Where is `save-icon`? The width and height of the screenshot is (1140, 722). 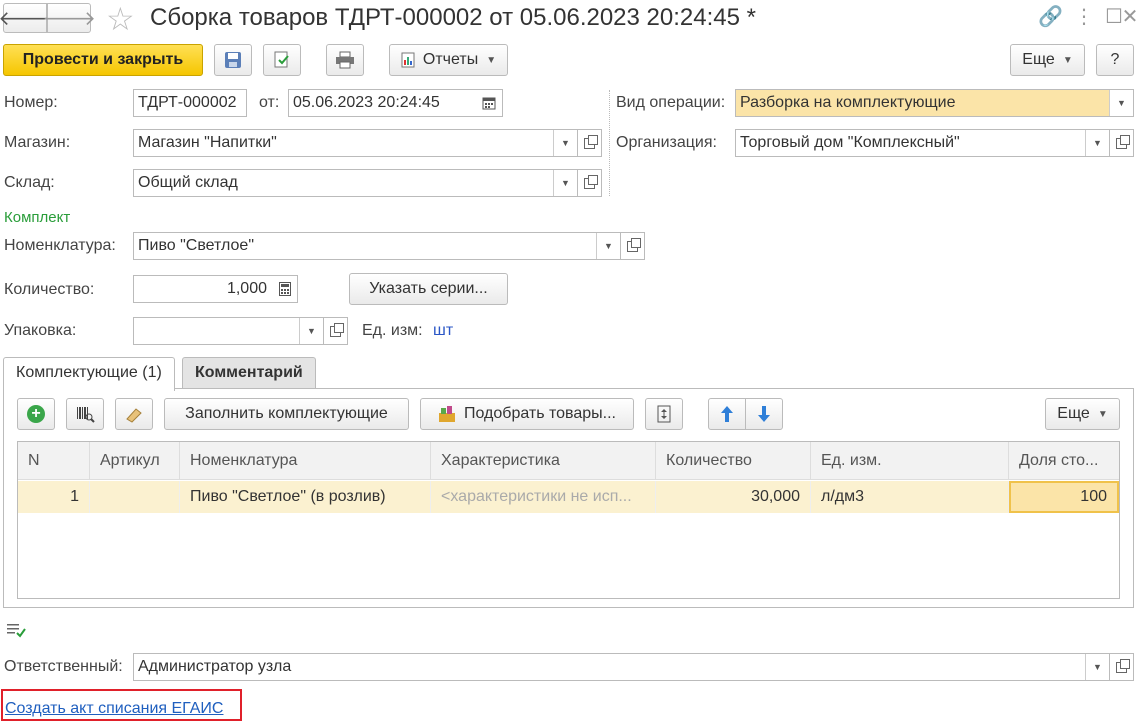 save-icon is located at coordinates (233, 60).